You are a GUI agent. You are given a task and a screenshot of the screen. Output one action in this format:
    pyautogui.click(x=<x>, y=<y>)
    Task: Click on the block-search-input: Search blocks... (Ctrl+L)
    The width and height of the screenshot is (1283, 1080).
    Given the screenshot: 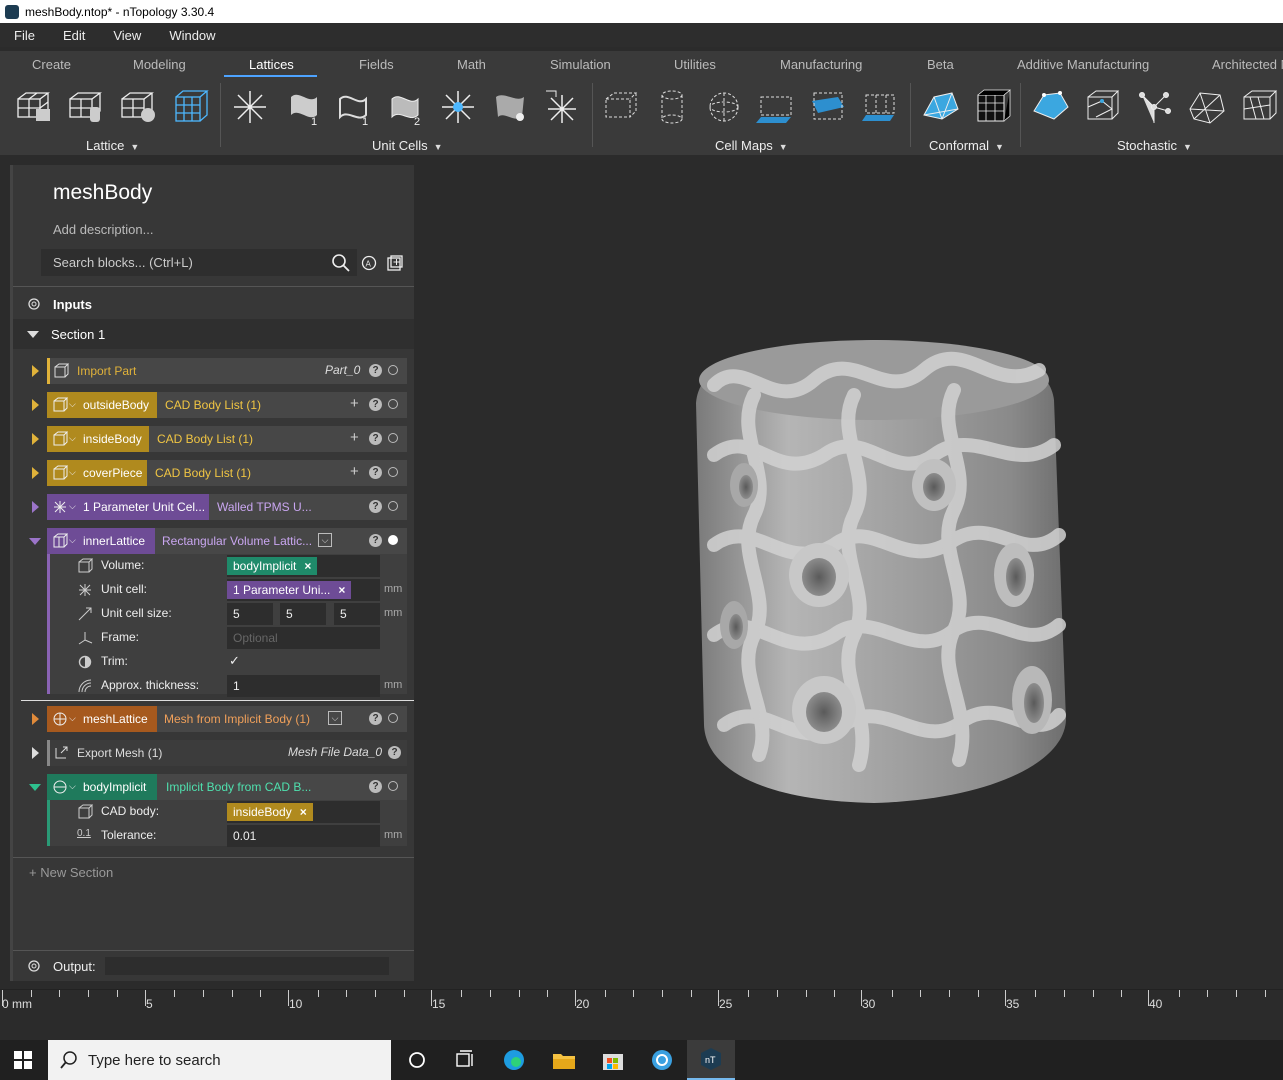 What is the action you would take?
    pyautogui.click(x=199, y=262)
    